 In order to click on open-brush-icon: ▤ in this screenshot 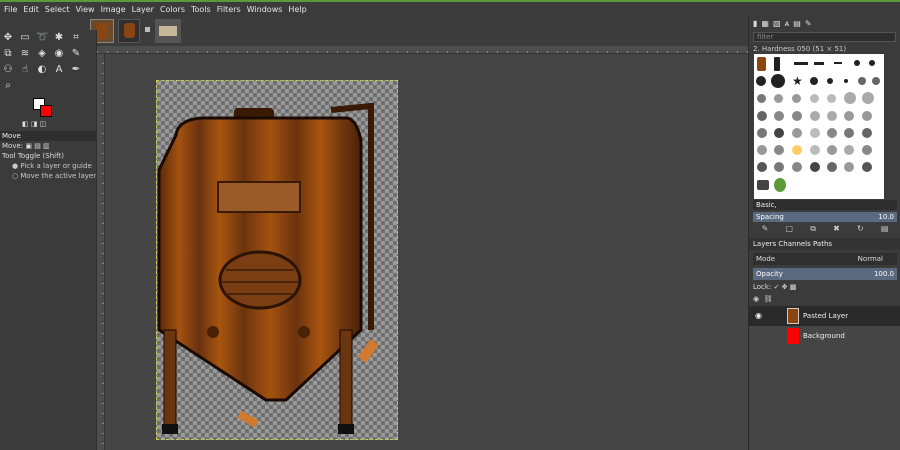, I will do `click(885, 230)`.